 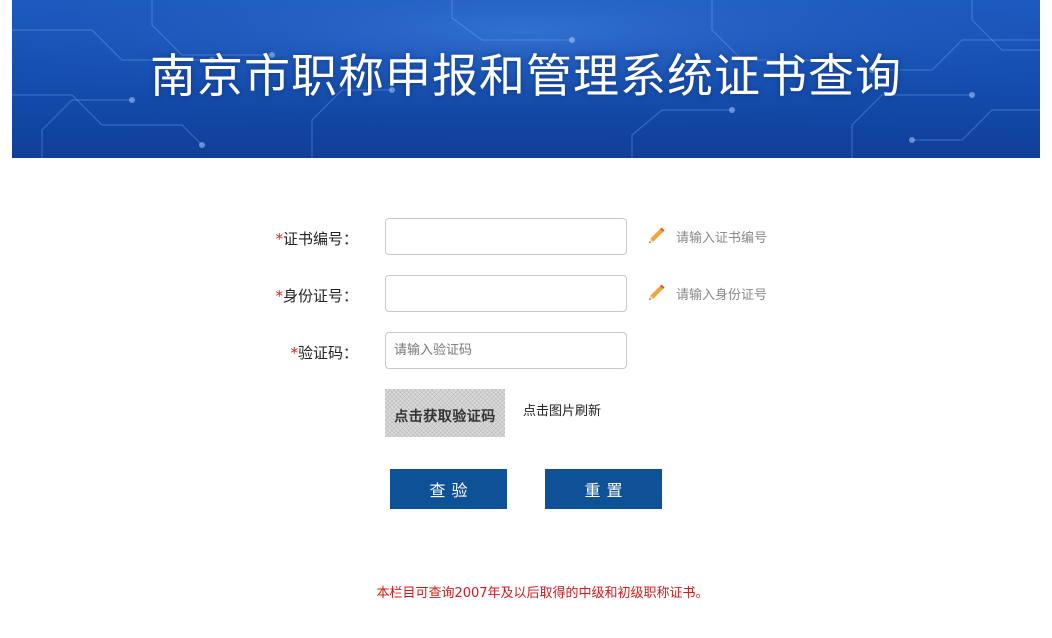 What do you see at coordinates (542, 593) in the screenshot?
I see `notice-text: 本栏目可查询2007年及以后取得的中级和初级职称证书。` at bounding box center [542, 593].